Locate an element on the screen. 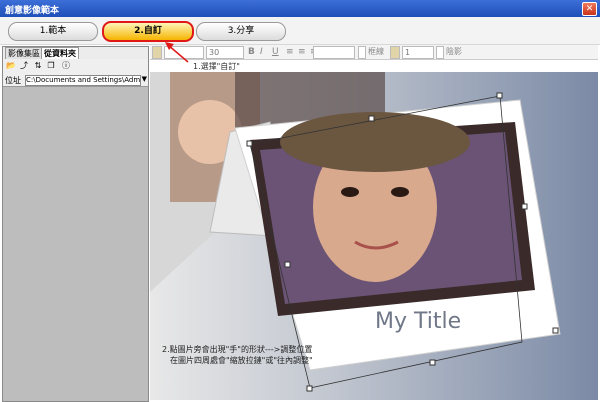 This screenshot has height=402, width=600. up-folder-icon: ⤴ is located at coordinates (24, 66).